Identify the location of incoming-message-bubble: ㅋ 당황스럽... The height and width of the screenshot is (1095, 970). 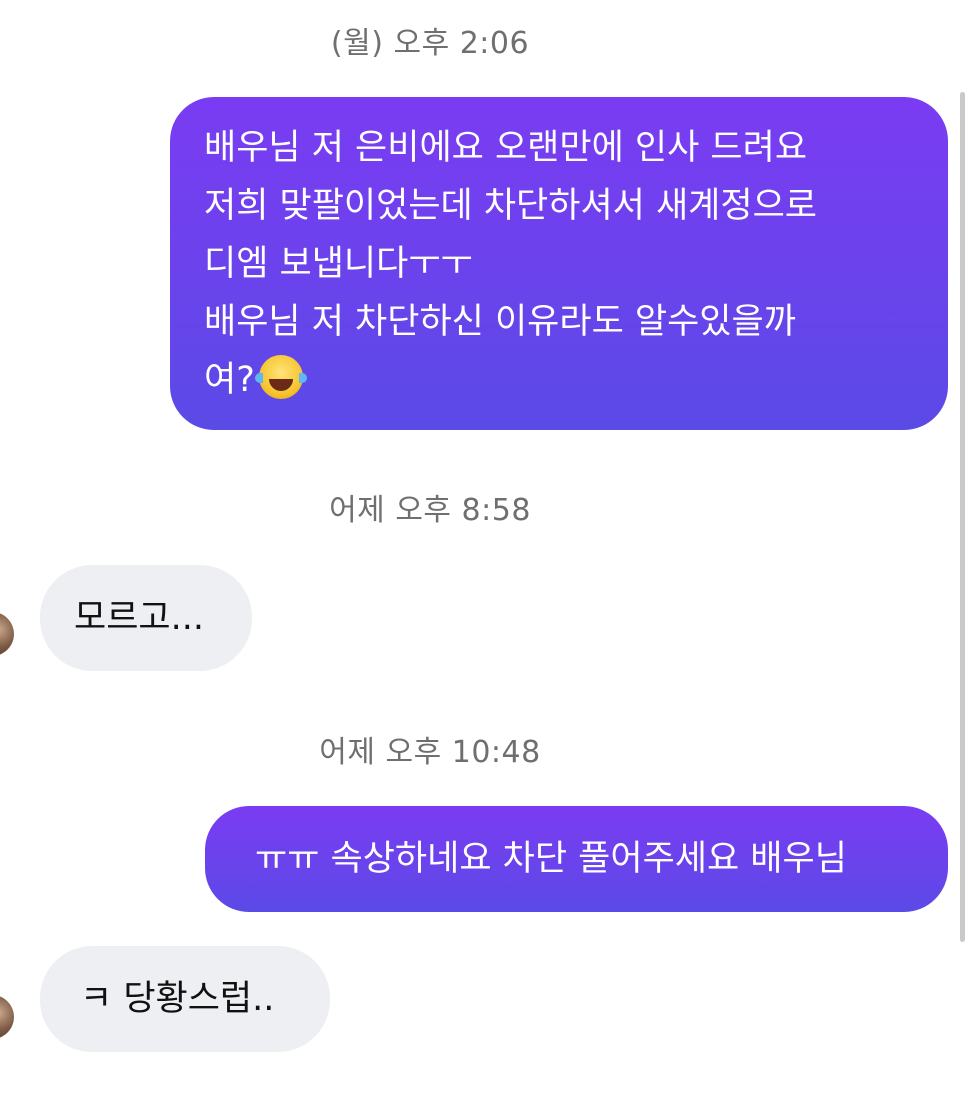
(185, 999).